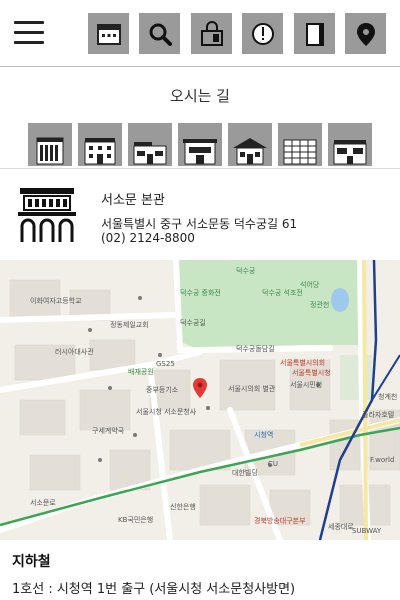 This screenshot has width=400, height=600. I want to click on map-label: GS25, so click(165, 364).